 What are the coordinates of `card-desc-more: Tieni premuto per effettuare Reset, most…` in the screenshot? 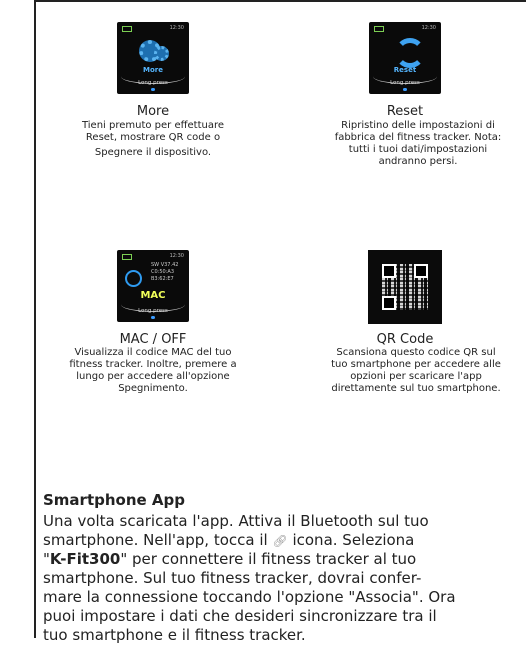 It's located at (153, 139).